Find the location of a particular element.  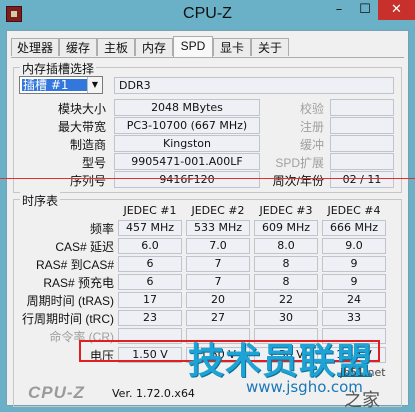

timing-cell: 33 is located at coordinates (354, 318).